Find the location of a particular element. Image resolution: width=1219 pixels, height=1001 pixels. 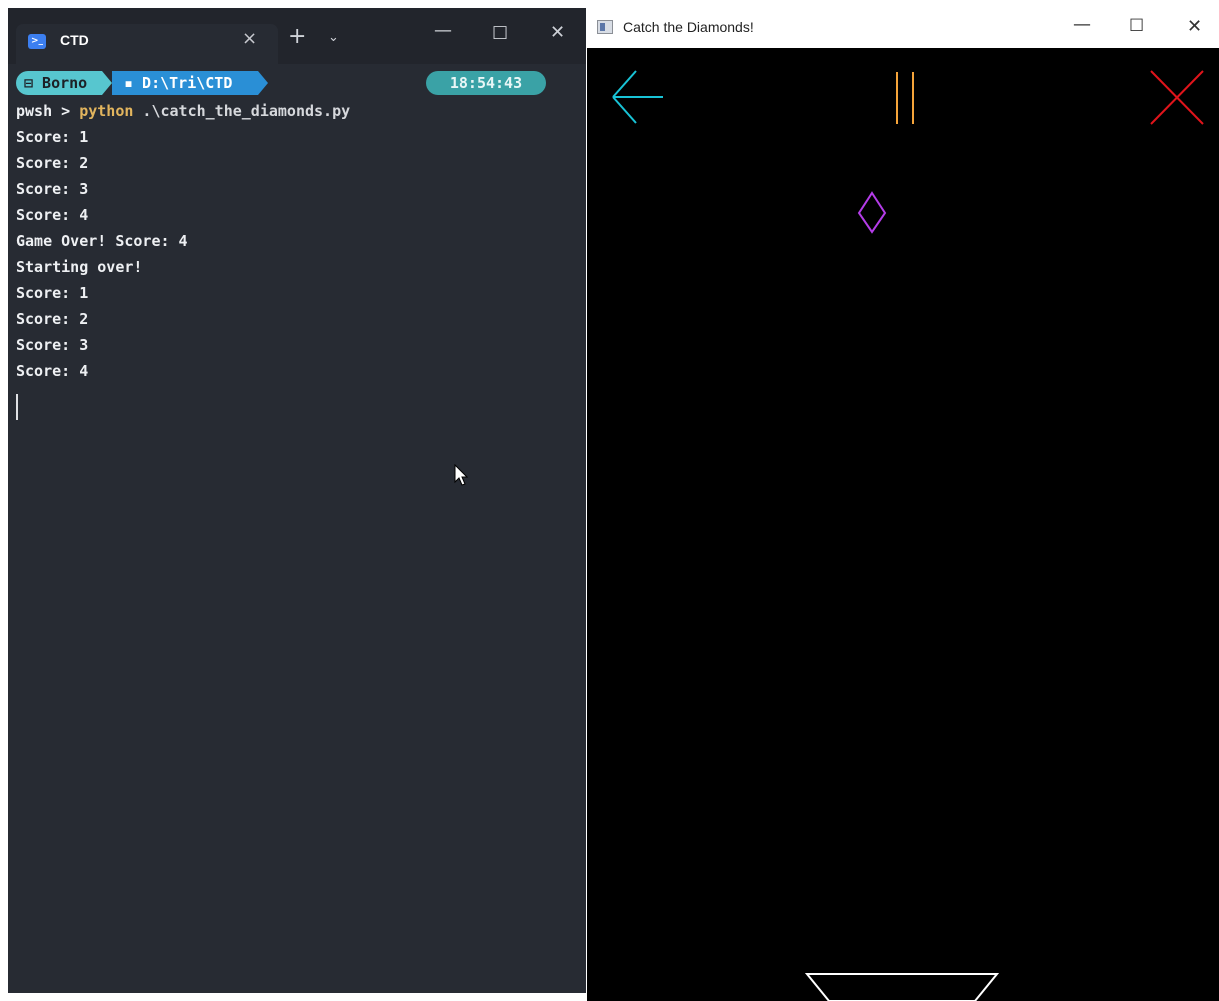

output-line: Game Over! Score: 4 is located at coordinates (102, 241).